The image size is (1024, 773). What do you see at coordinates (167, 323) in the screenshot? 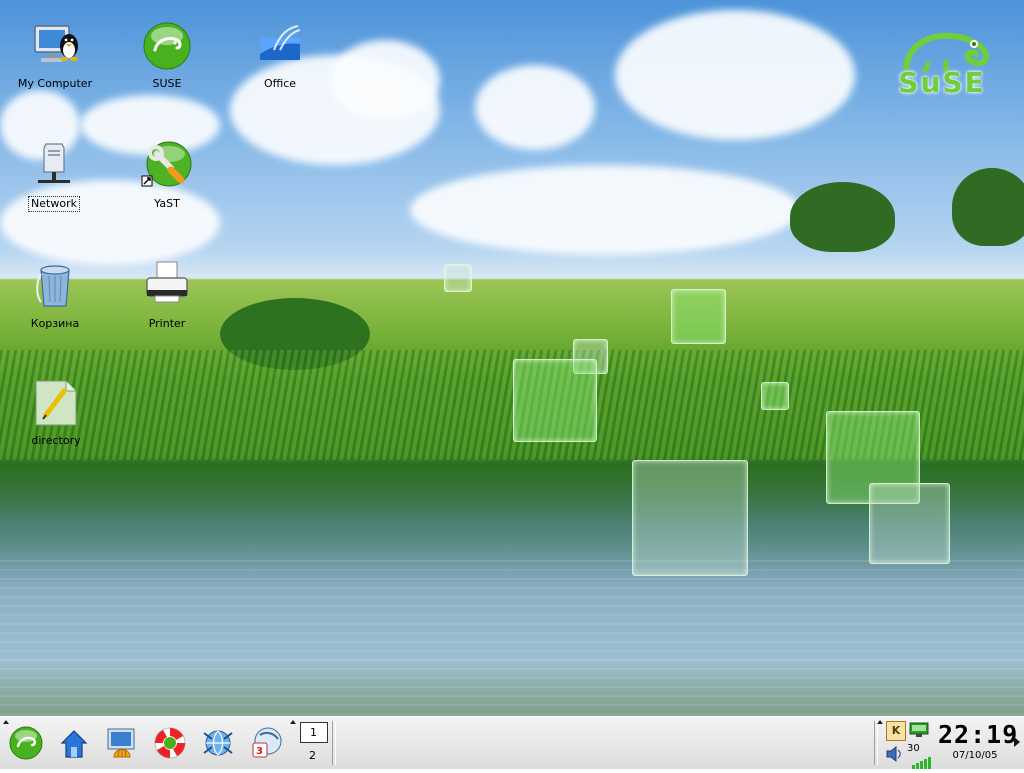
I see `desktop-icon-label: Printer` at bounding box center [167, 323].